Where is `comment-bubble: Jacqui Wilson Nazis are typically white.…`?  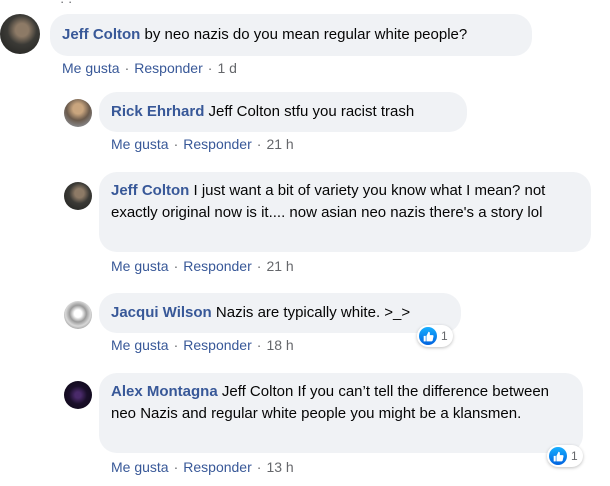 comment-bubble: Jacqui Wilson Nazis are typically white.… is located at coordinates (280, 313).